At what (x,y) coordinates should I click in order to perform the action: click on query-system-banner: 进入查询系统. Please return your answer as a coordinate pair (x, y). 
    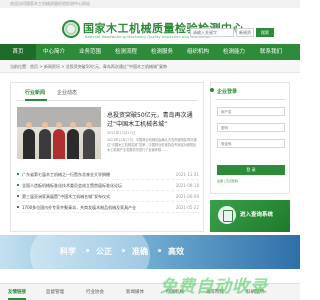
    Looking at the image, I should click on (250, 216).